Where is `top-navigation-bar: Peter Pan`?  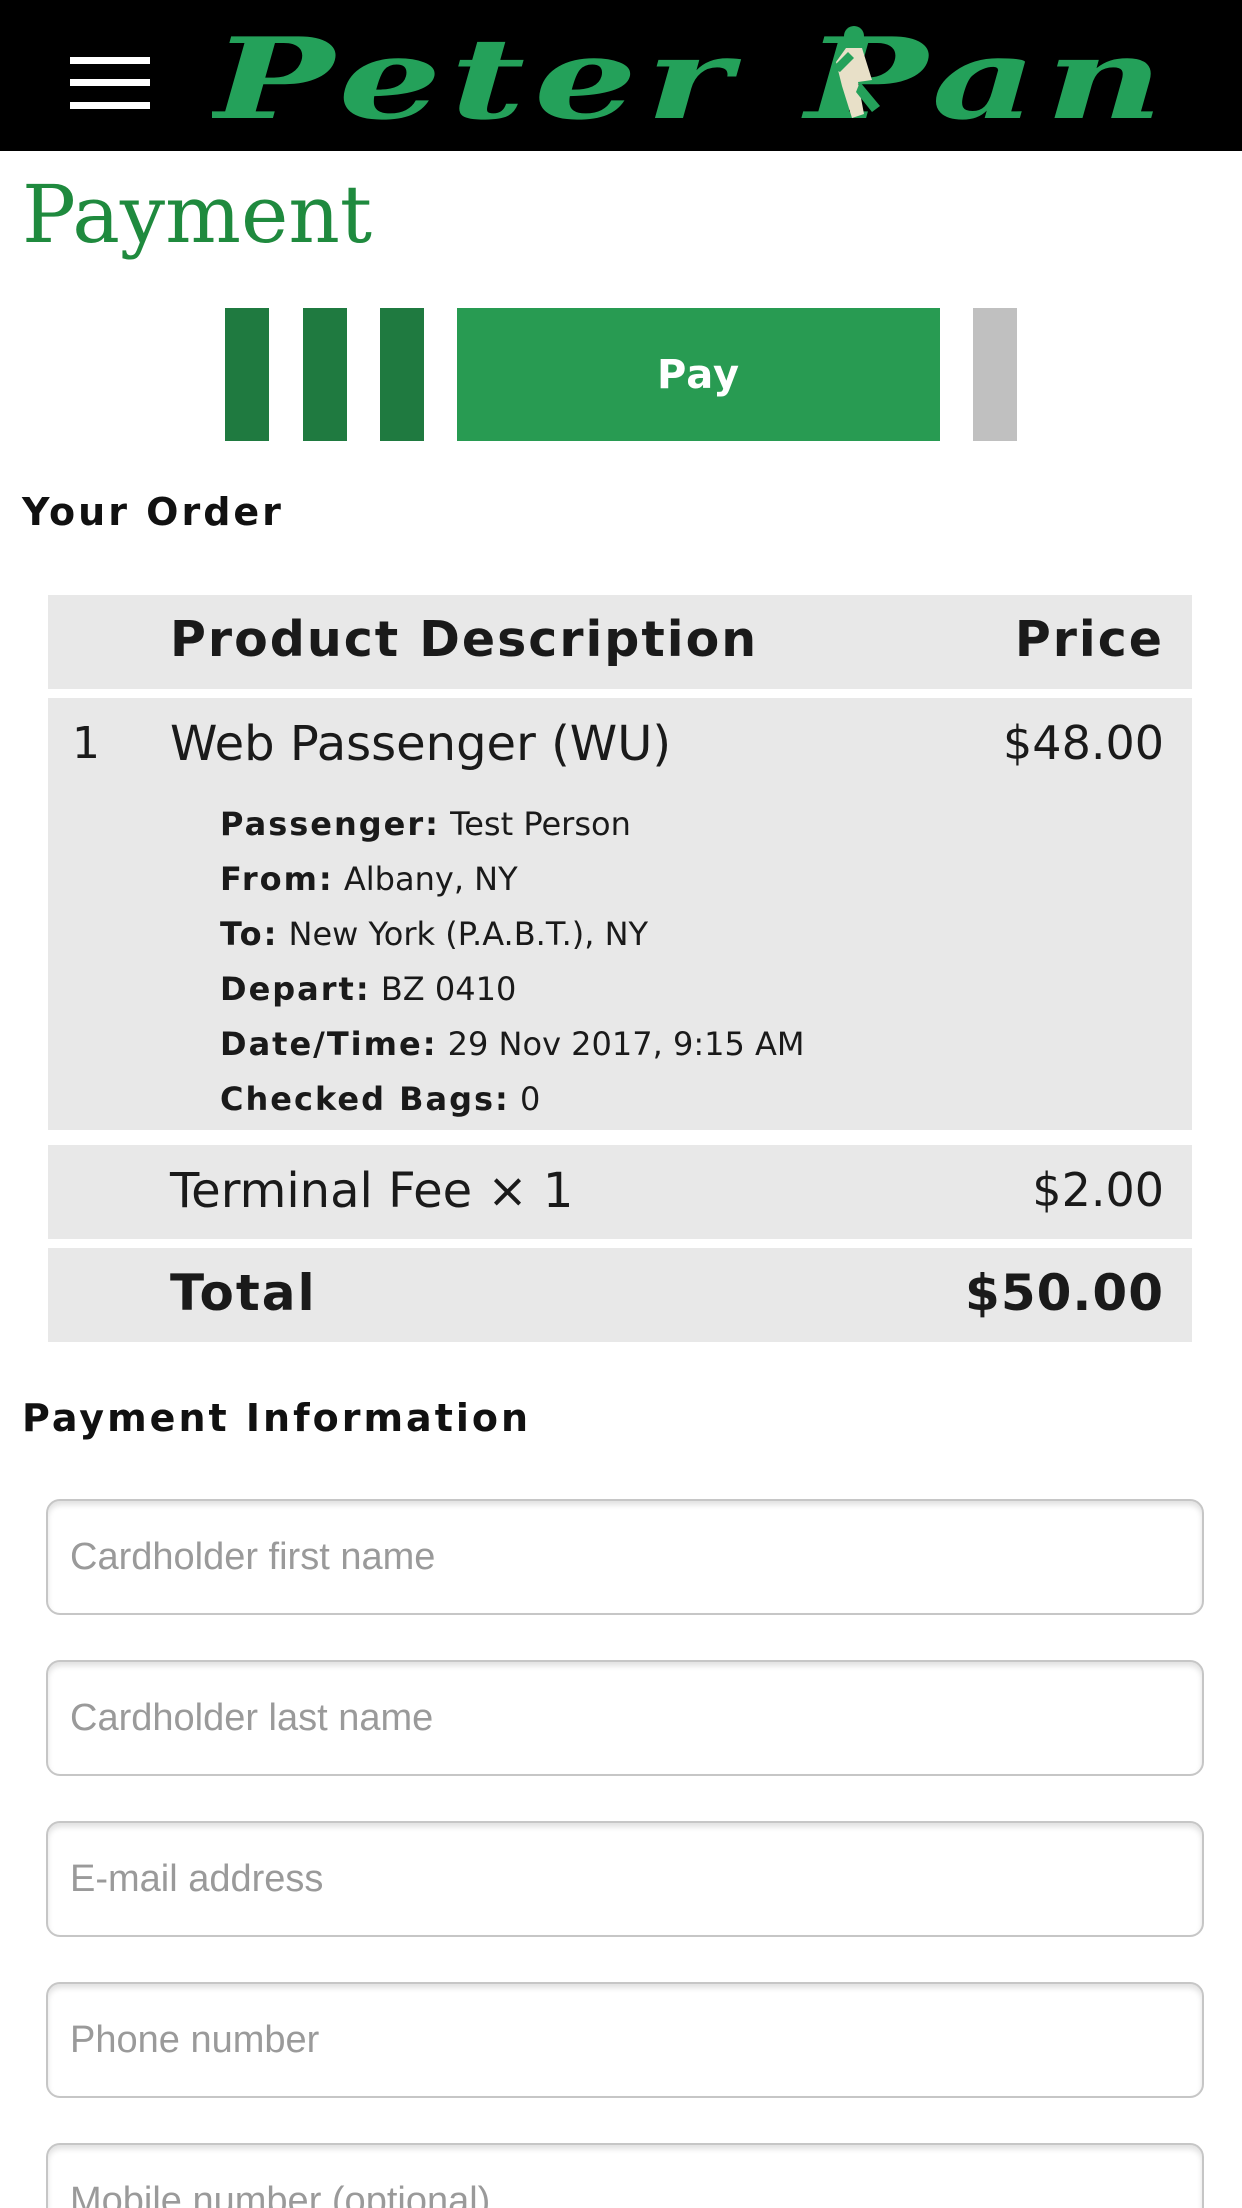 top-navigation-bar: Peter Pan is located at coordinates (621, 75).